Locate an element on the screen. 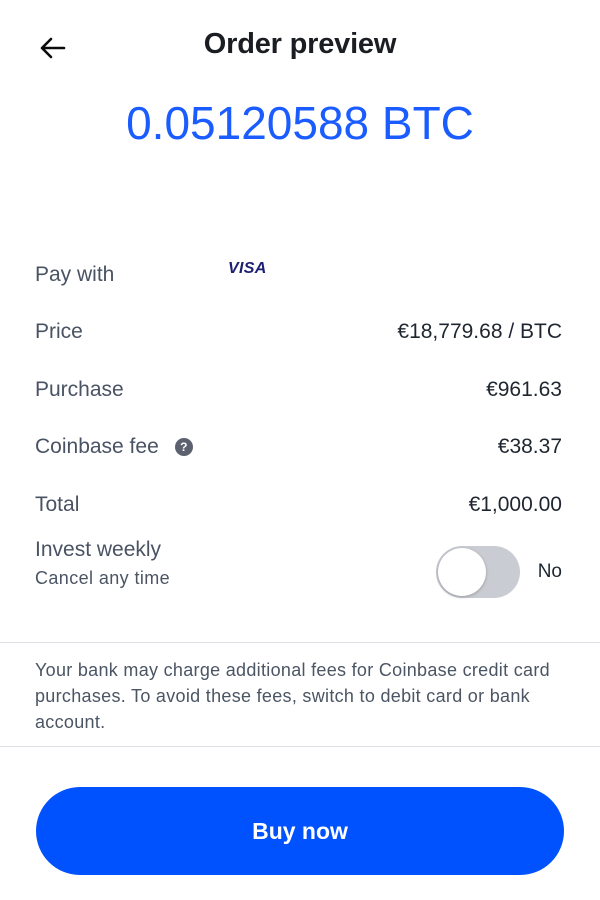 This screenshot has width=600, height=900. page-title: Order preview is located at coordinates (300, 44).